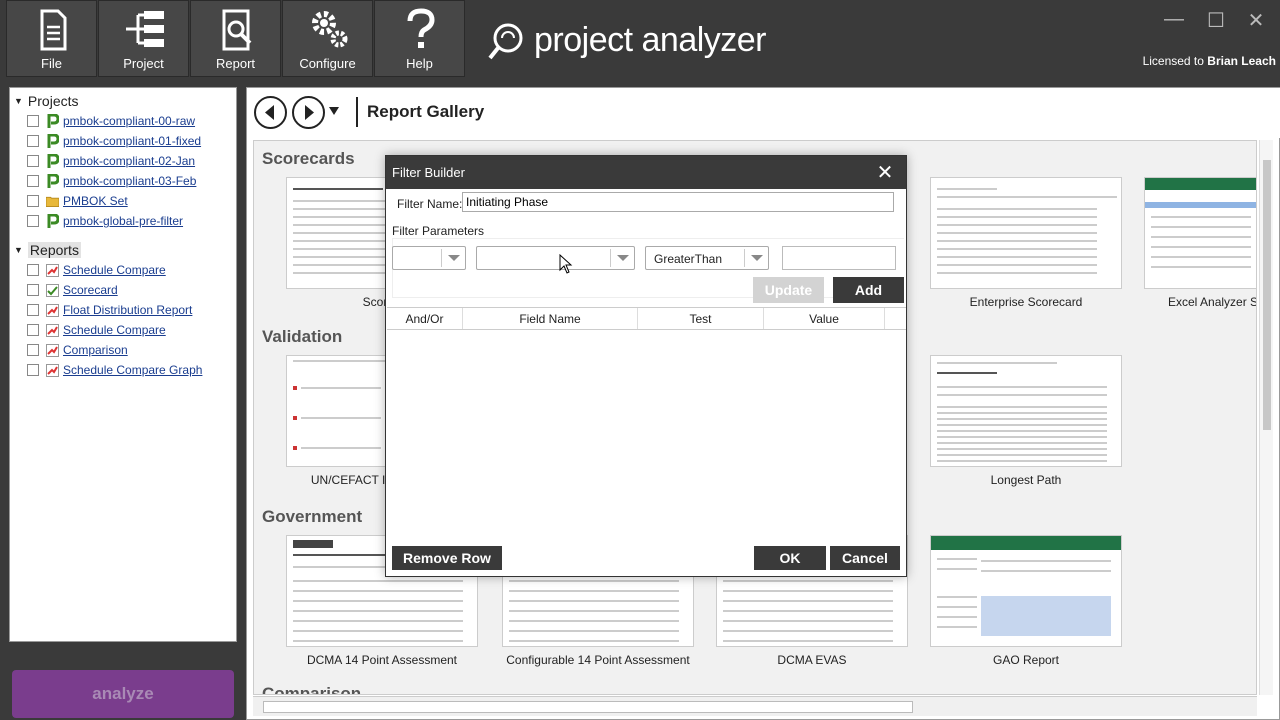 The height and width of the screenshot is (720, 1280). I want to click on project-label: pmbok-compliant-00-raw, so click(129, 121).